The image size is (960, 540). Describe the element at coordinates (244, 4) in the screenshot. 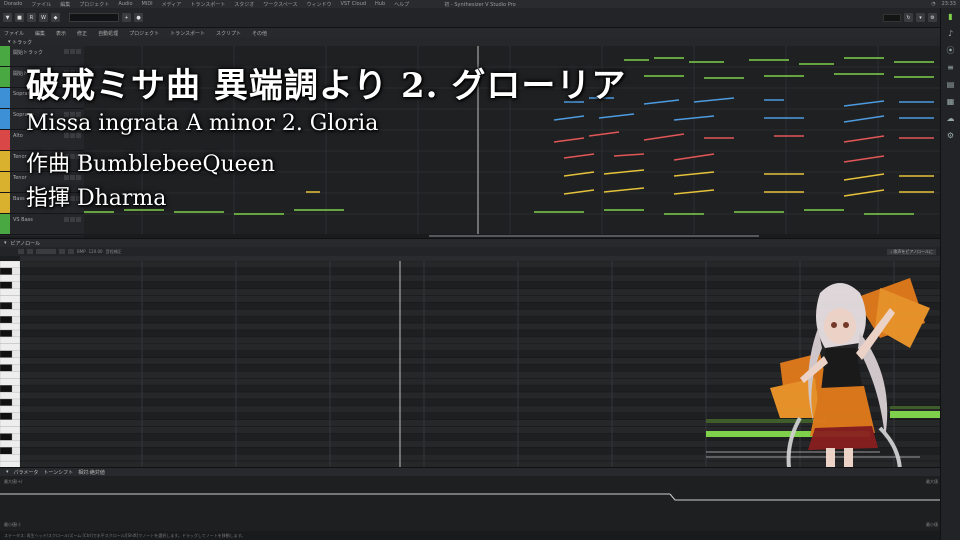

I see `os-menu-studio: スタジオ` at that location.